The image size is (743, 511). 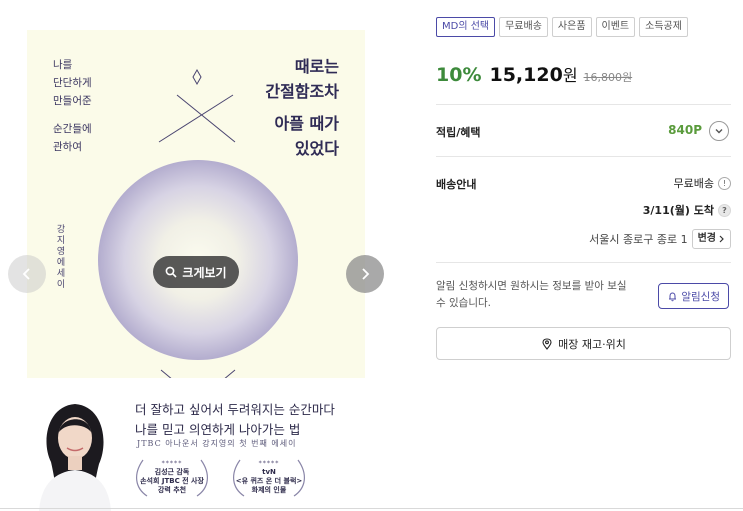 What do you see at coordinates (526, 75) in the screenshot?
I see `sale-price: 15,120` at bounding box center [526, 75].